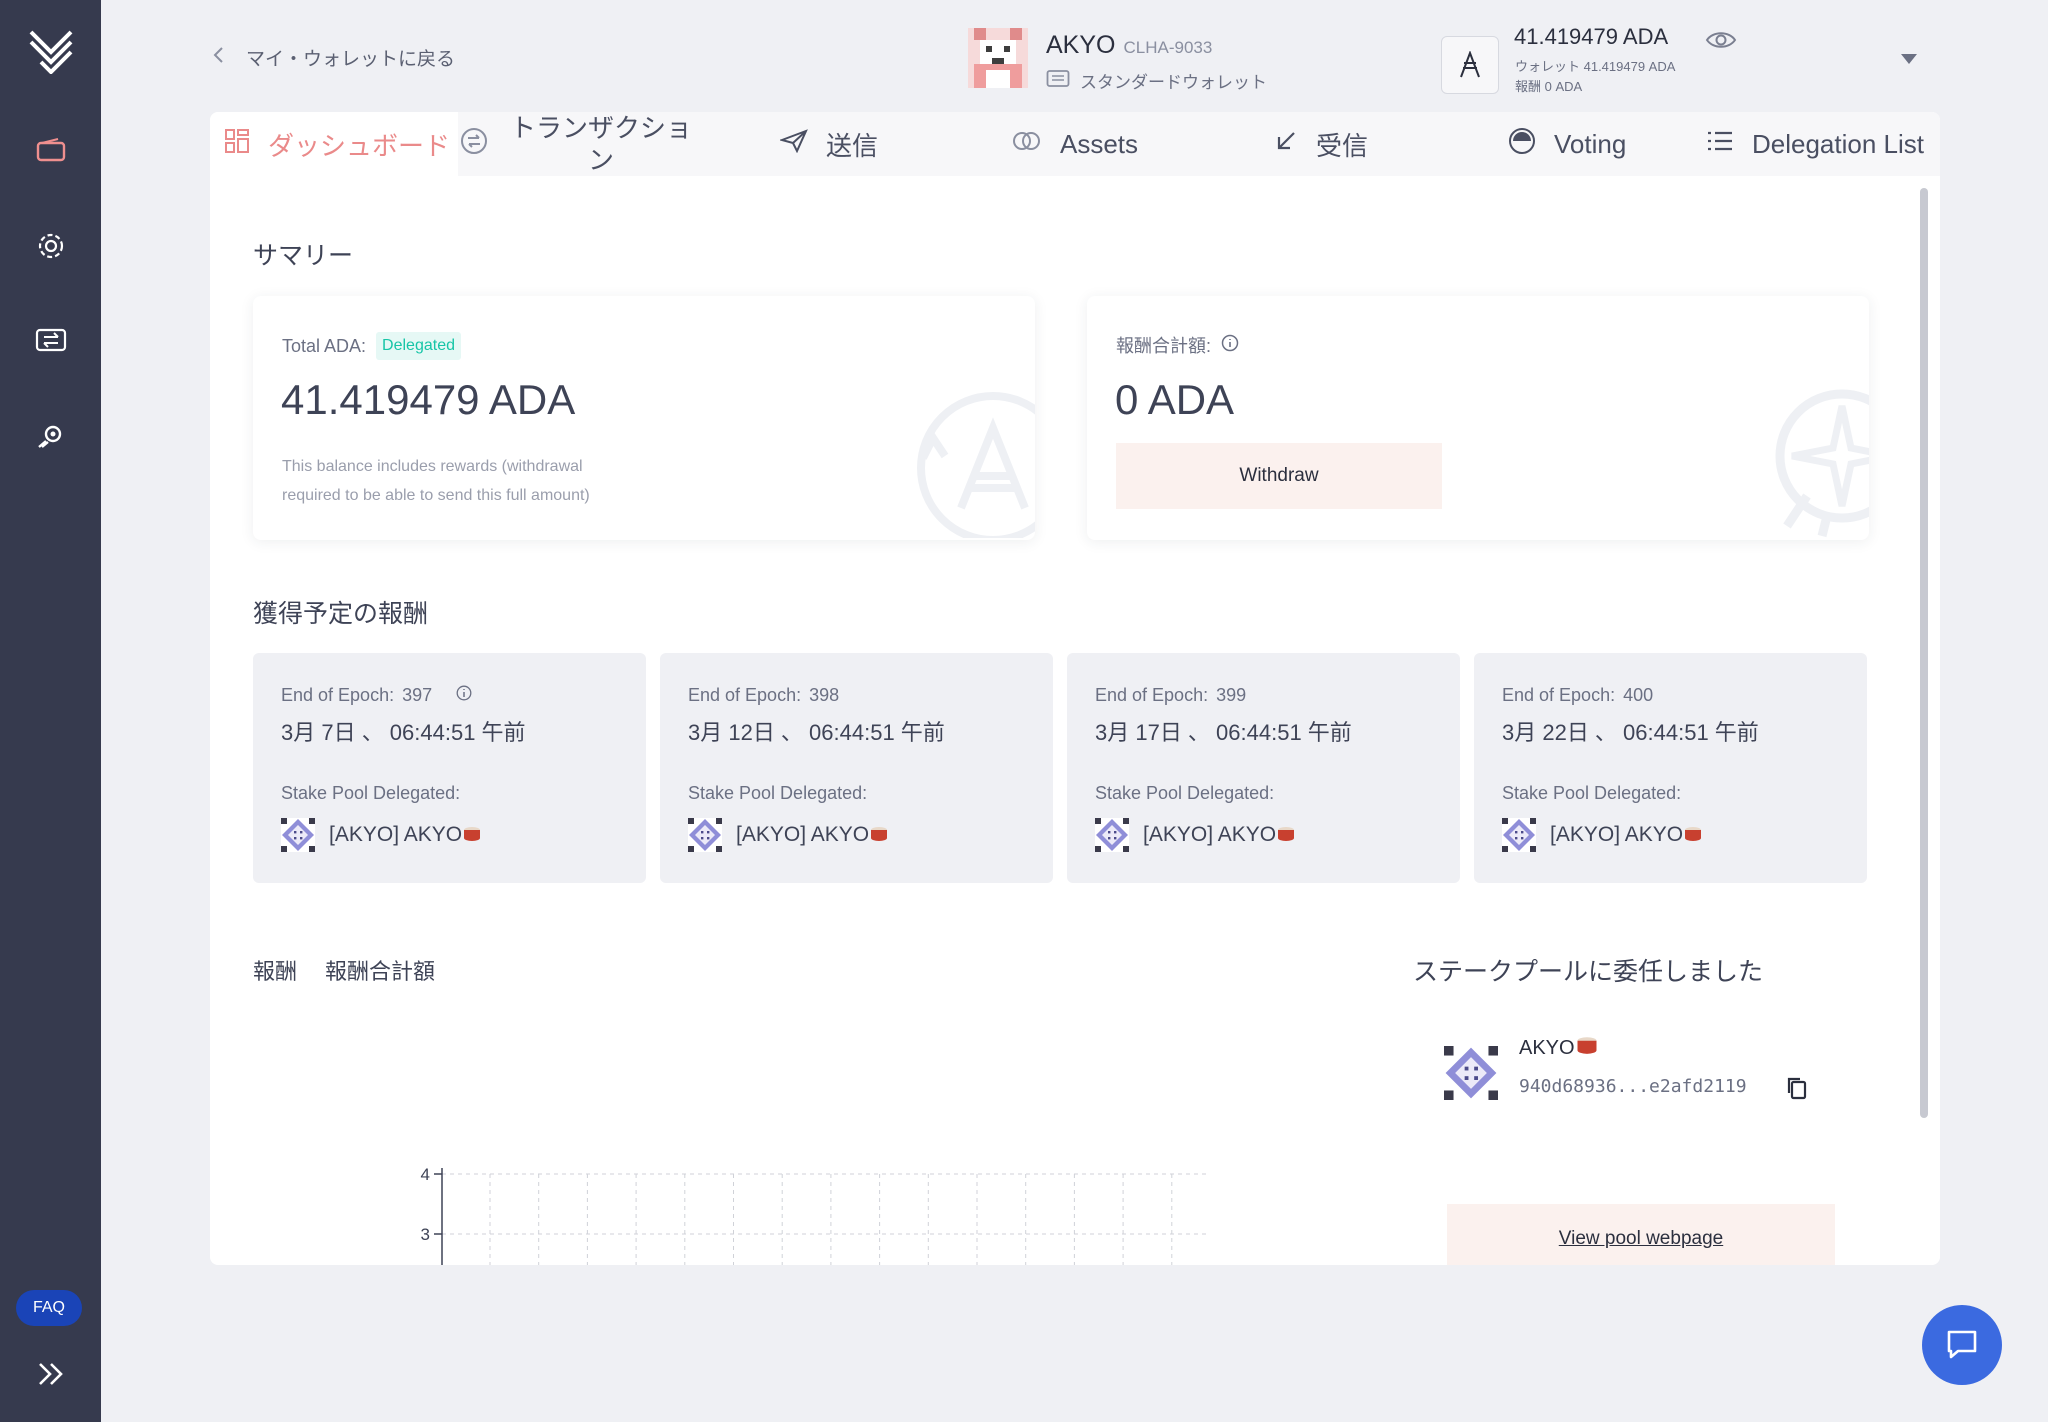 The height and width of the screenshot is (1422, 2048). Describe the element at coordinates (428, 399) in the screenshot. I see `total-ada-value: 41.419479 ADA` at that location.